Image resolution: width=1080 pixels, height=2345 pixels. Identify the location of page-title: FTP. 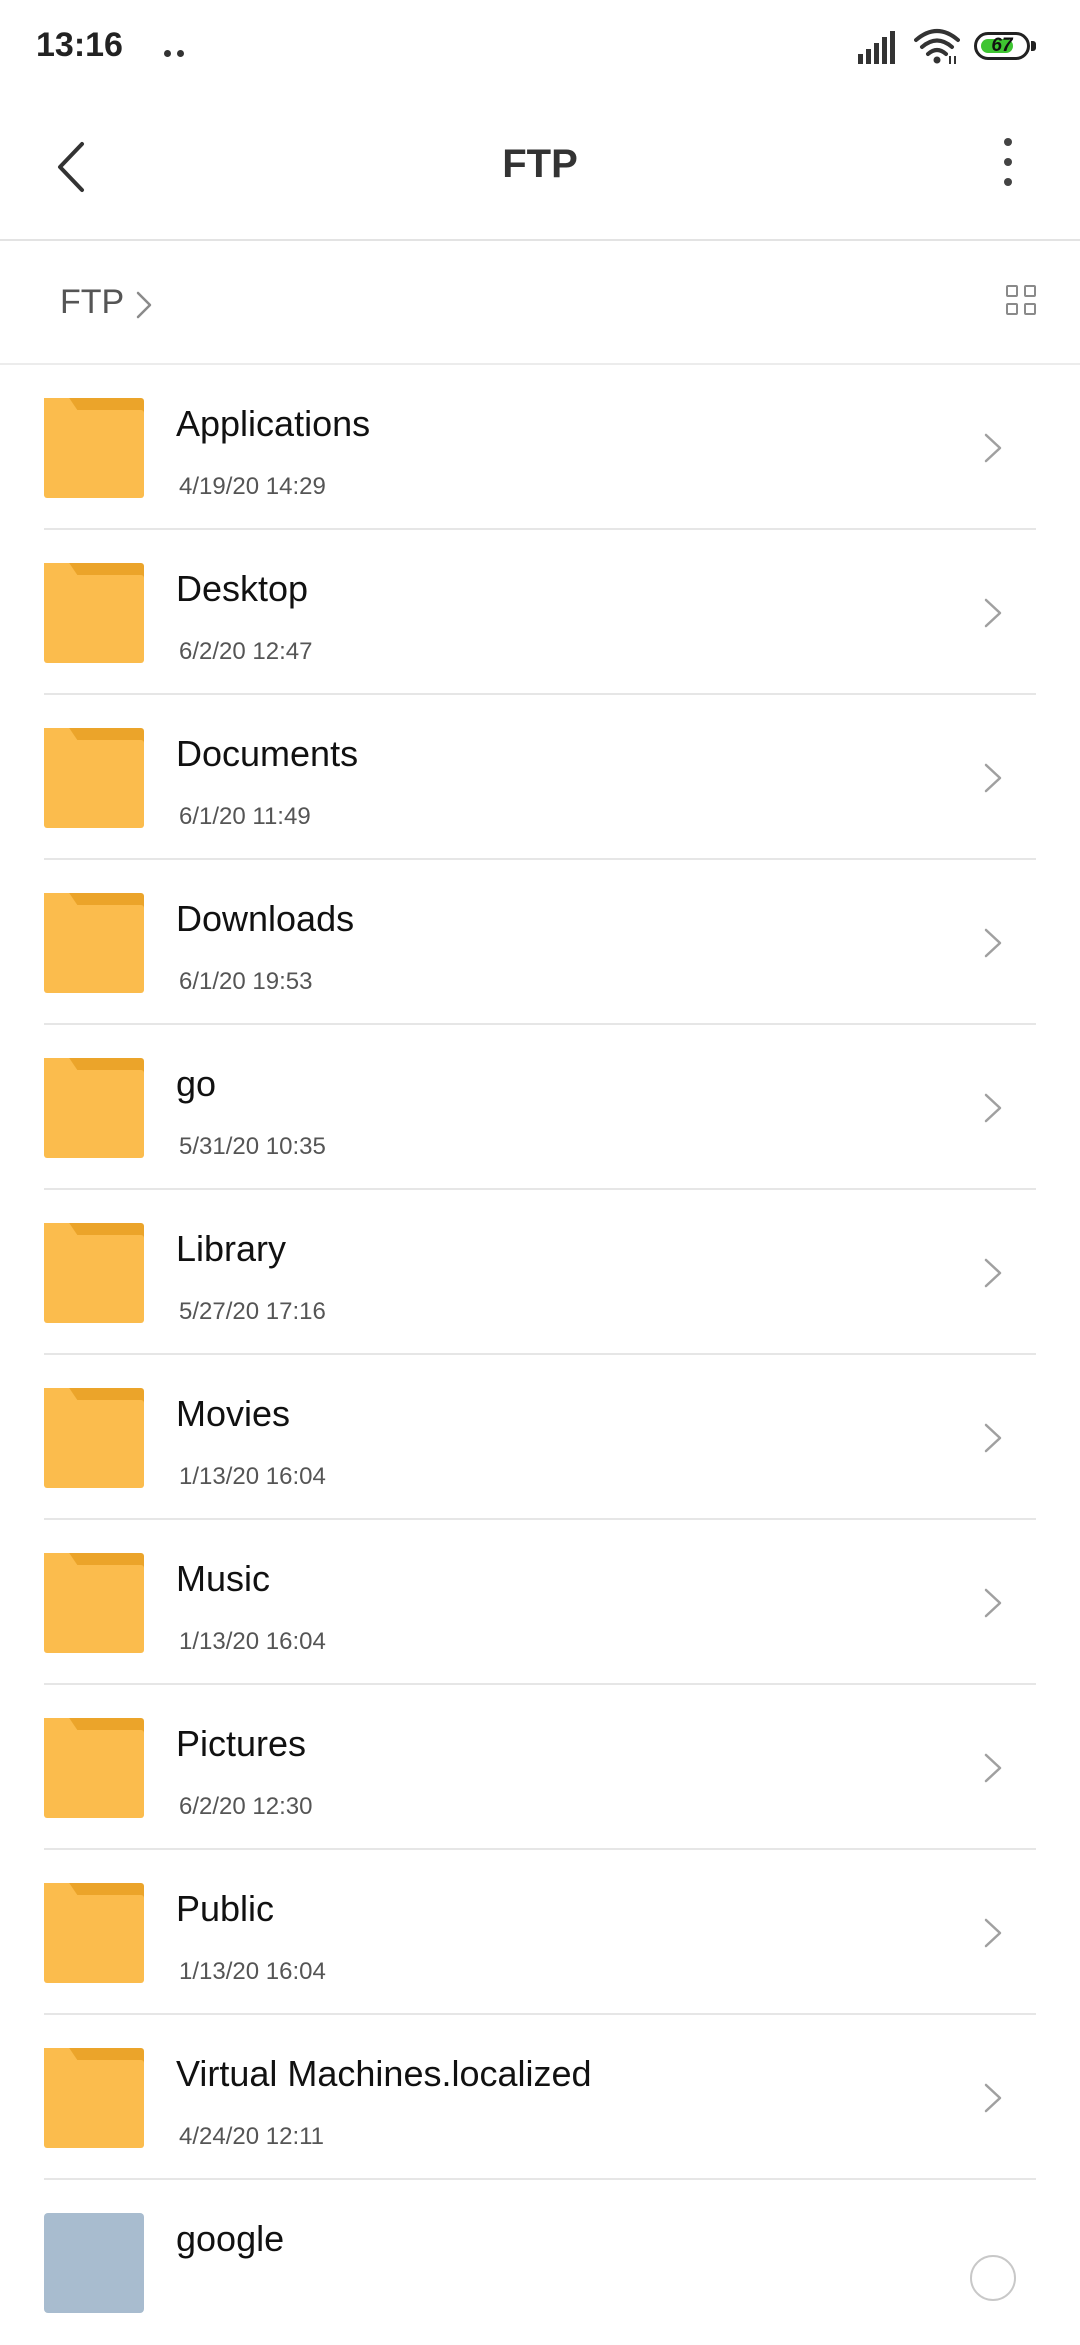
(540, 164).